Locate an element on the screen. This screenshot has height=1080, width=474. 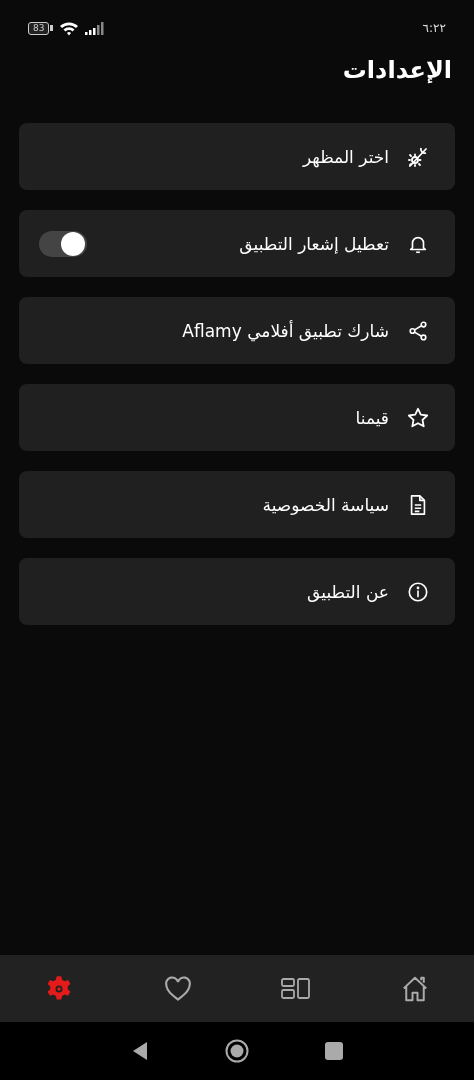
settings-item: سياسة الخصوصية is located at coordinates (237, 504).